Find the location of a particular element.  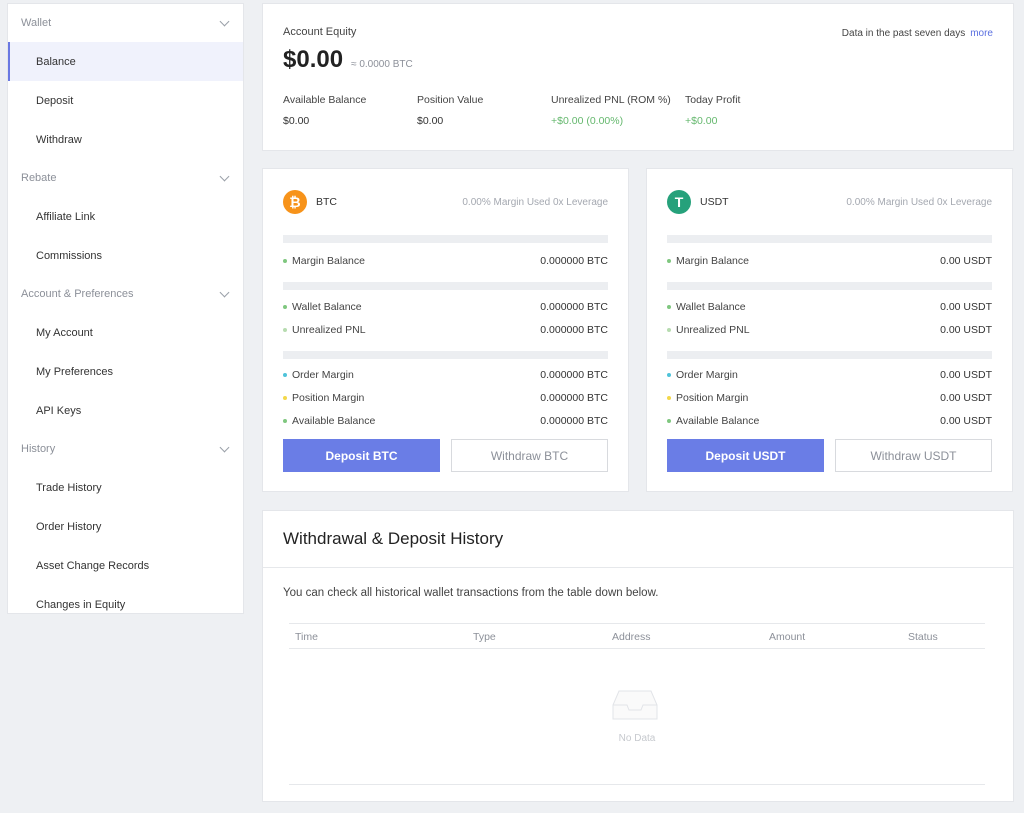

sidebar-item-label: My Preferences is located at coordinates (75, 371).